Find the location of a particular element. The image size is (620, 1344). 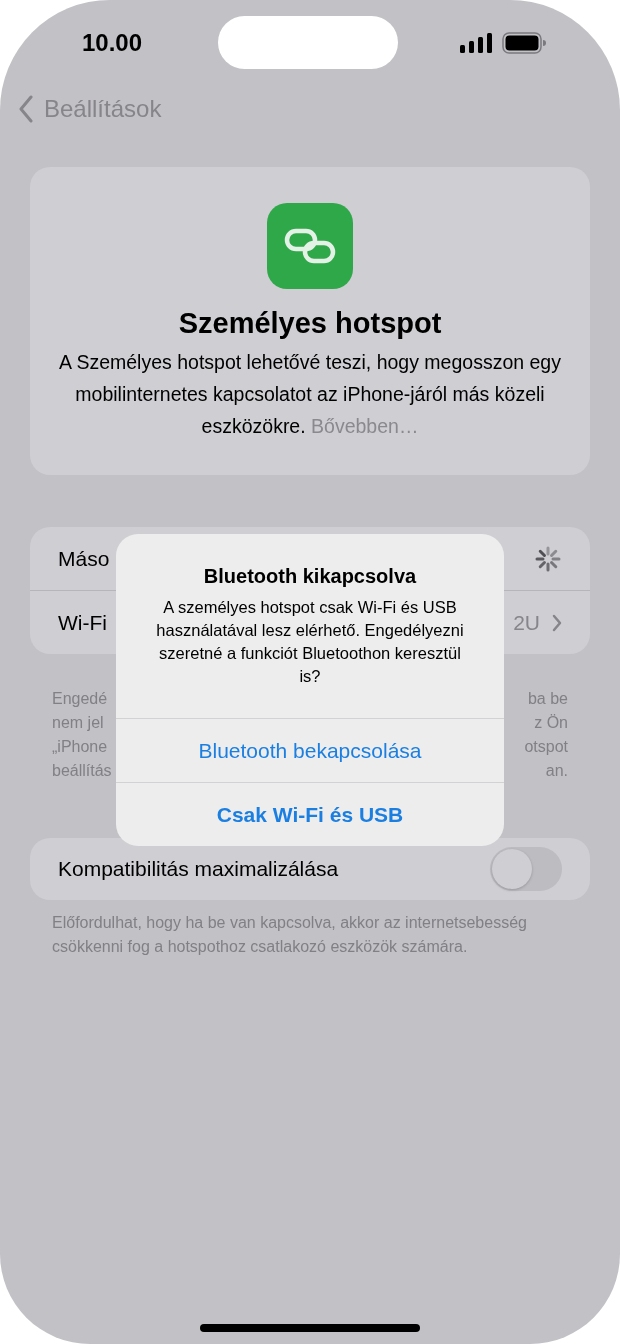

footnote-text: beállítás is located at coordinates (82, 771).